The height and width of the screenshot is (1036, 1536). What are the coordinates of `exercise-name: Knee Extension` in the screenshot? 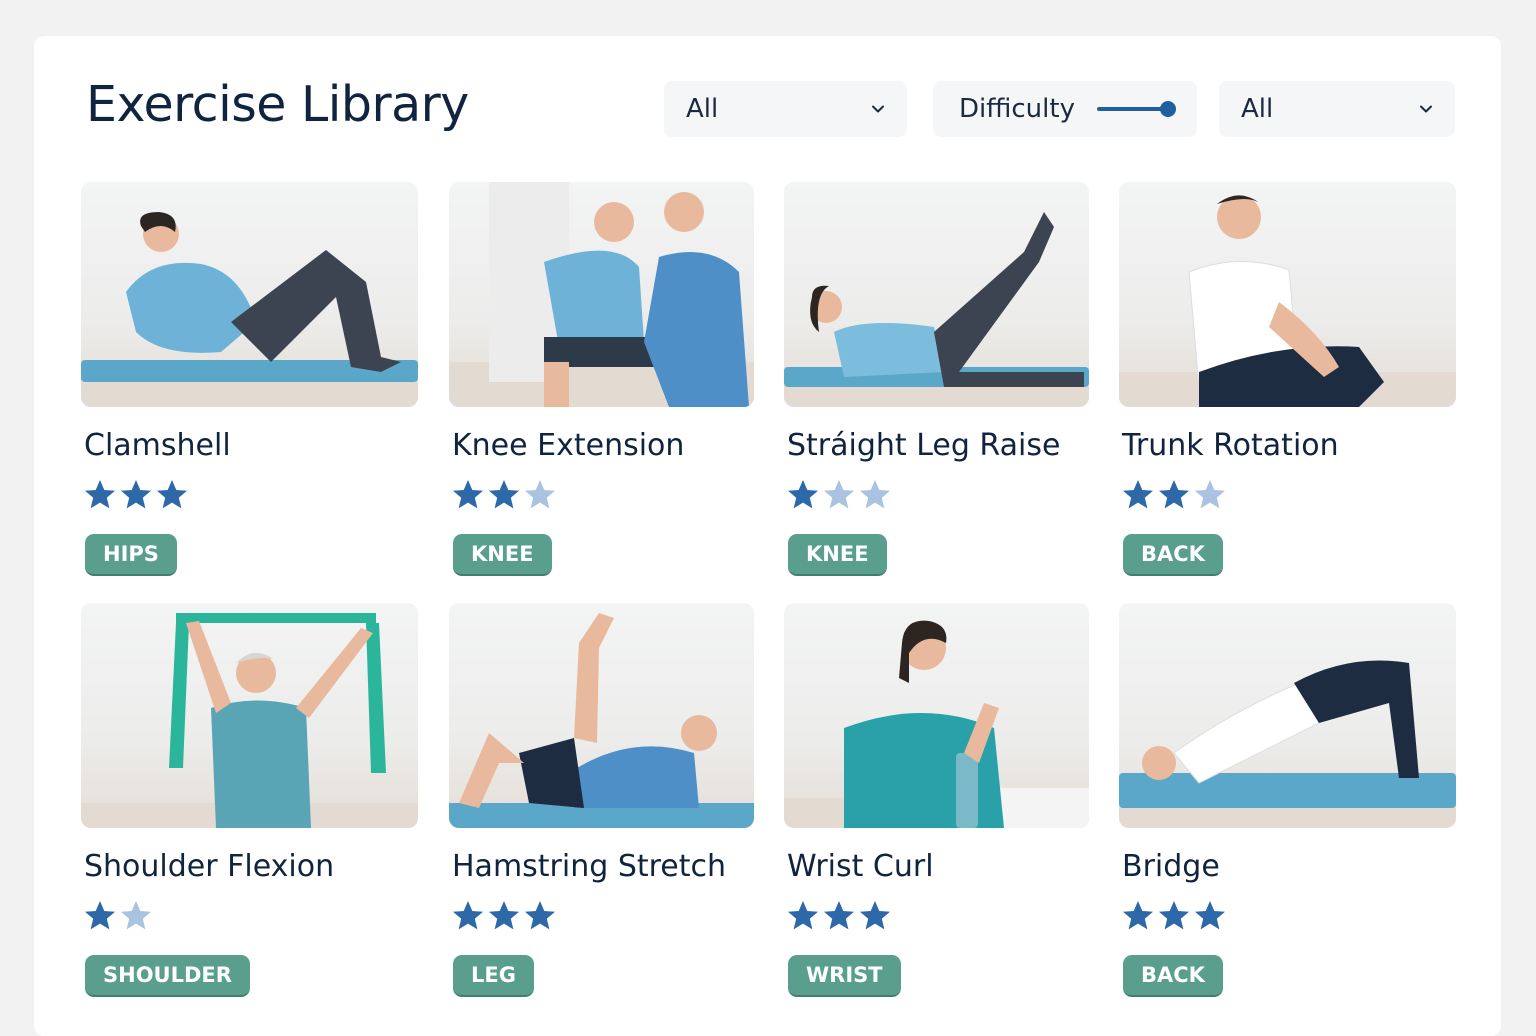 It's located at (568, 445).